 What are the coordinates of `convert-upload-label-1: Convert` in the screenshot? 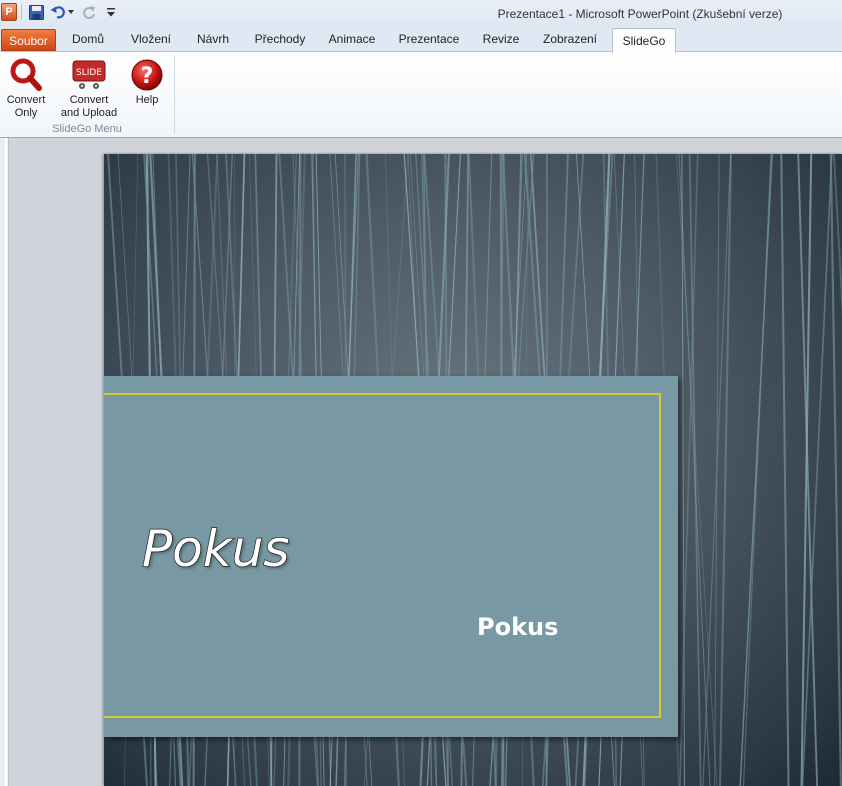 It's located at (89, 100).